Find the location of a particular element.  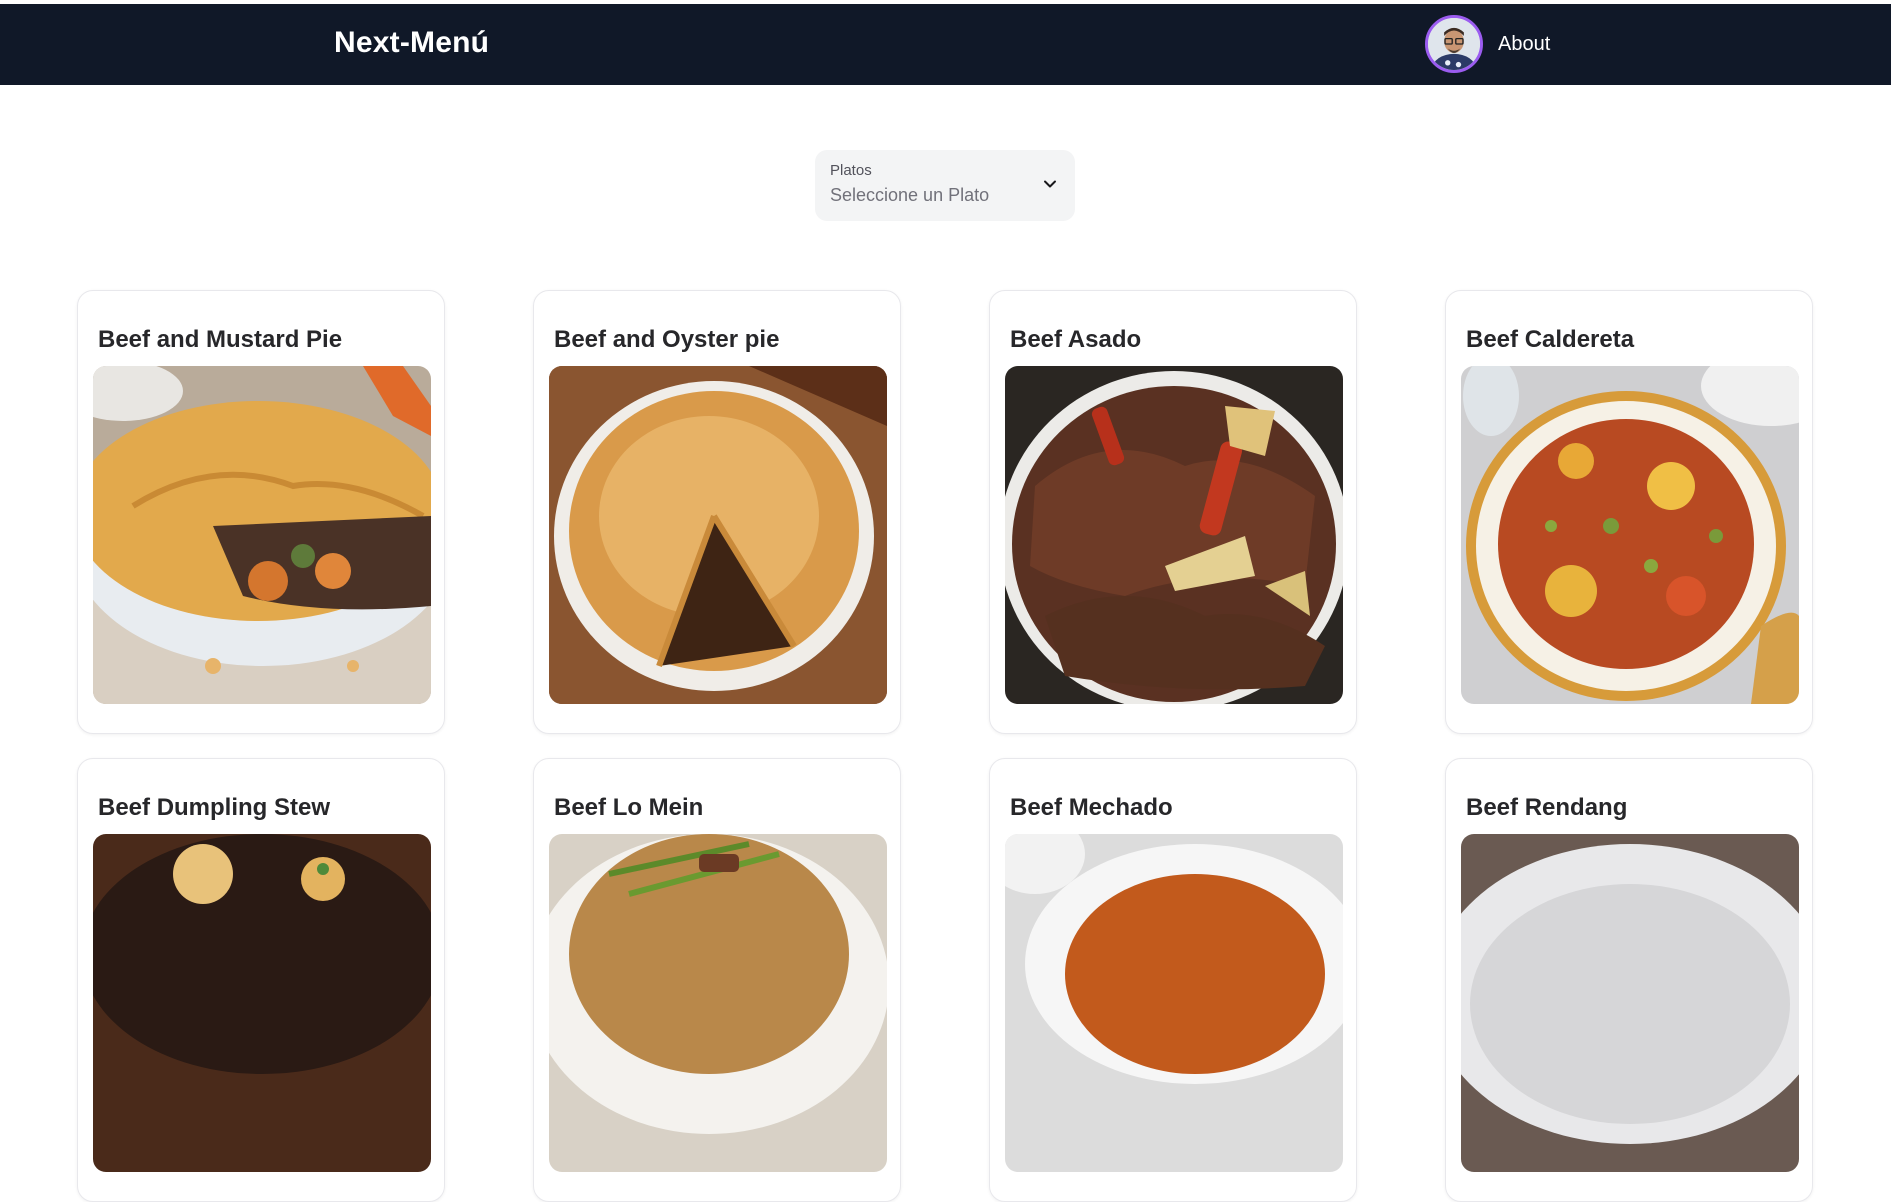

avatar-image is located at coordinates (1454, 44).